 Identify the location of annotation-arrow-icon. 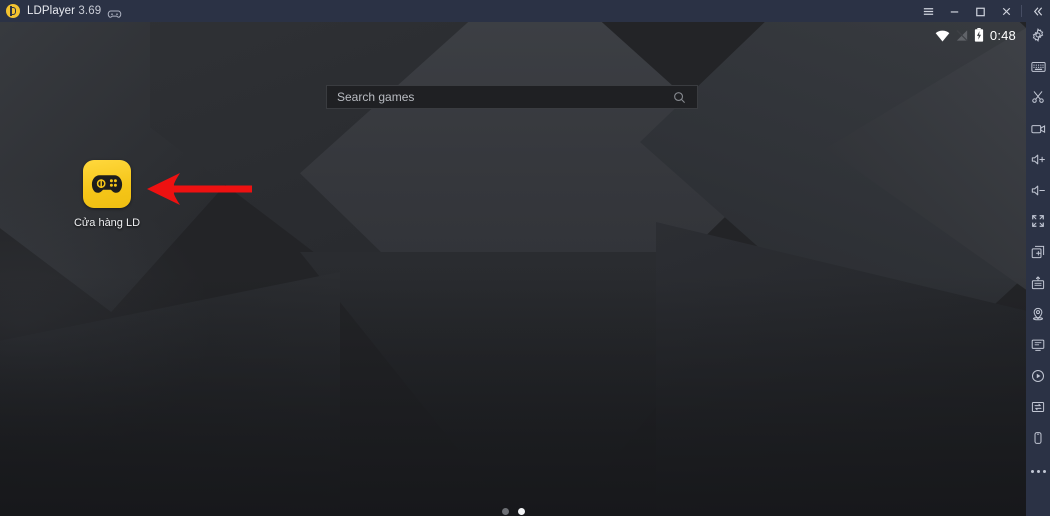
(200, 189).